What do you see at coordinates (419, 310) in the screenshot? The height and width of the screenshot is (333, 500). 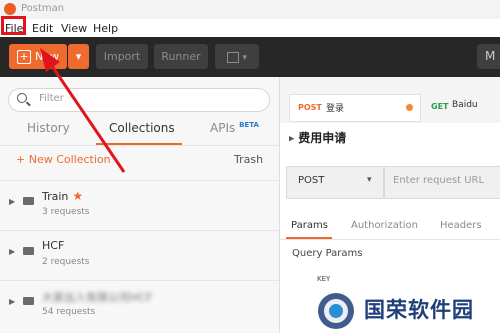 I see `watermark-text: 国荣软件园` at bounding box center [419, 310].